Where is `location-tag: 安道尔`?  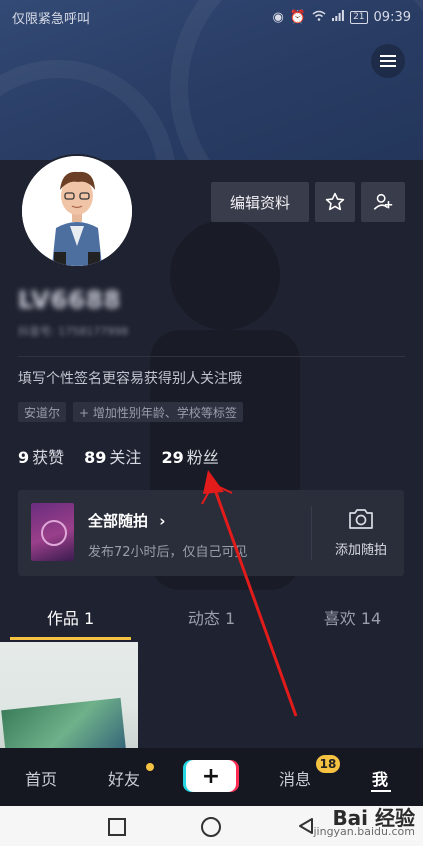
location-tag: 安道尔 is located at coordinates (42, 412).